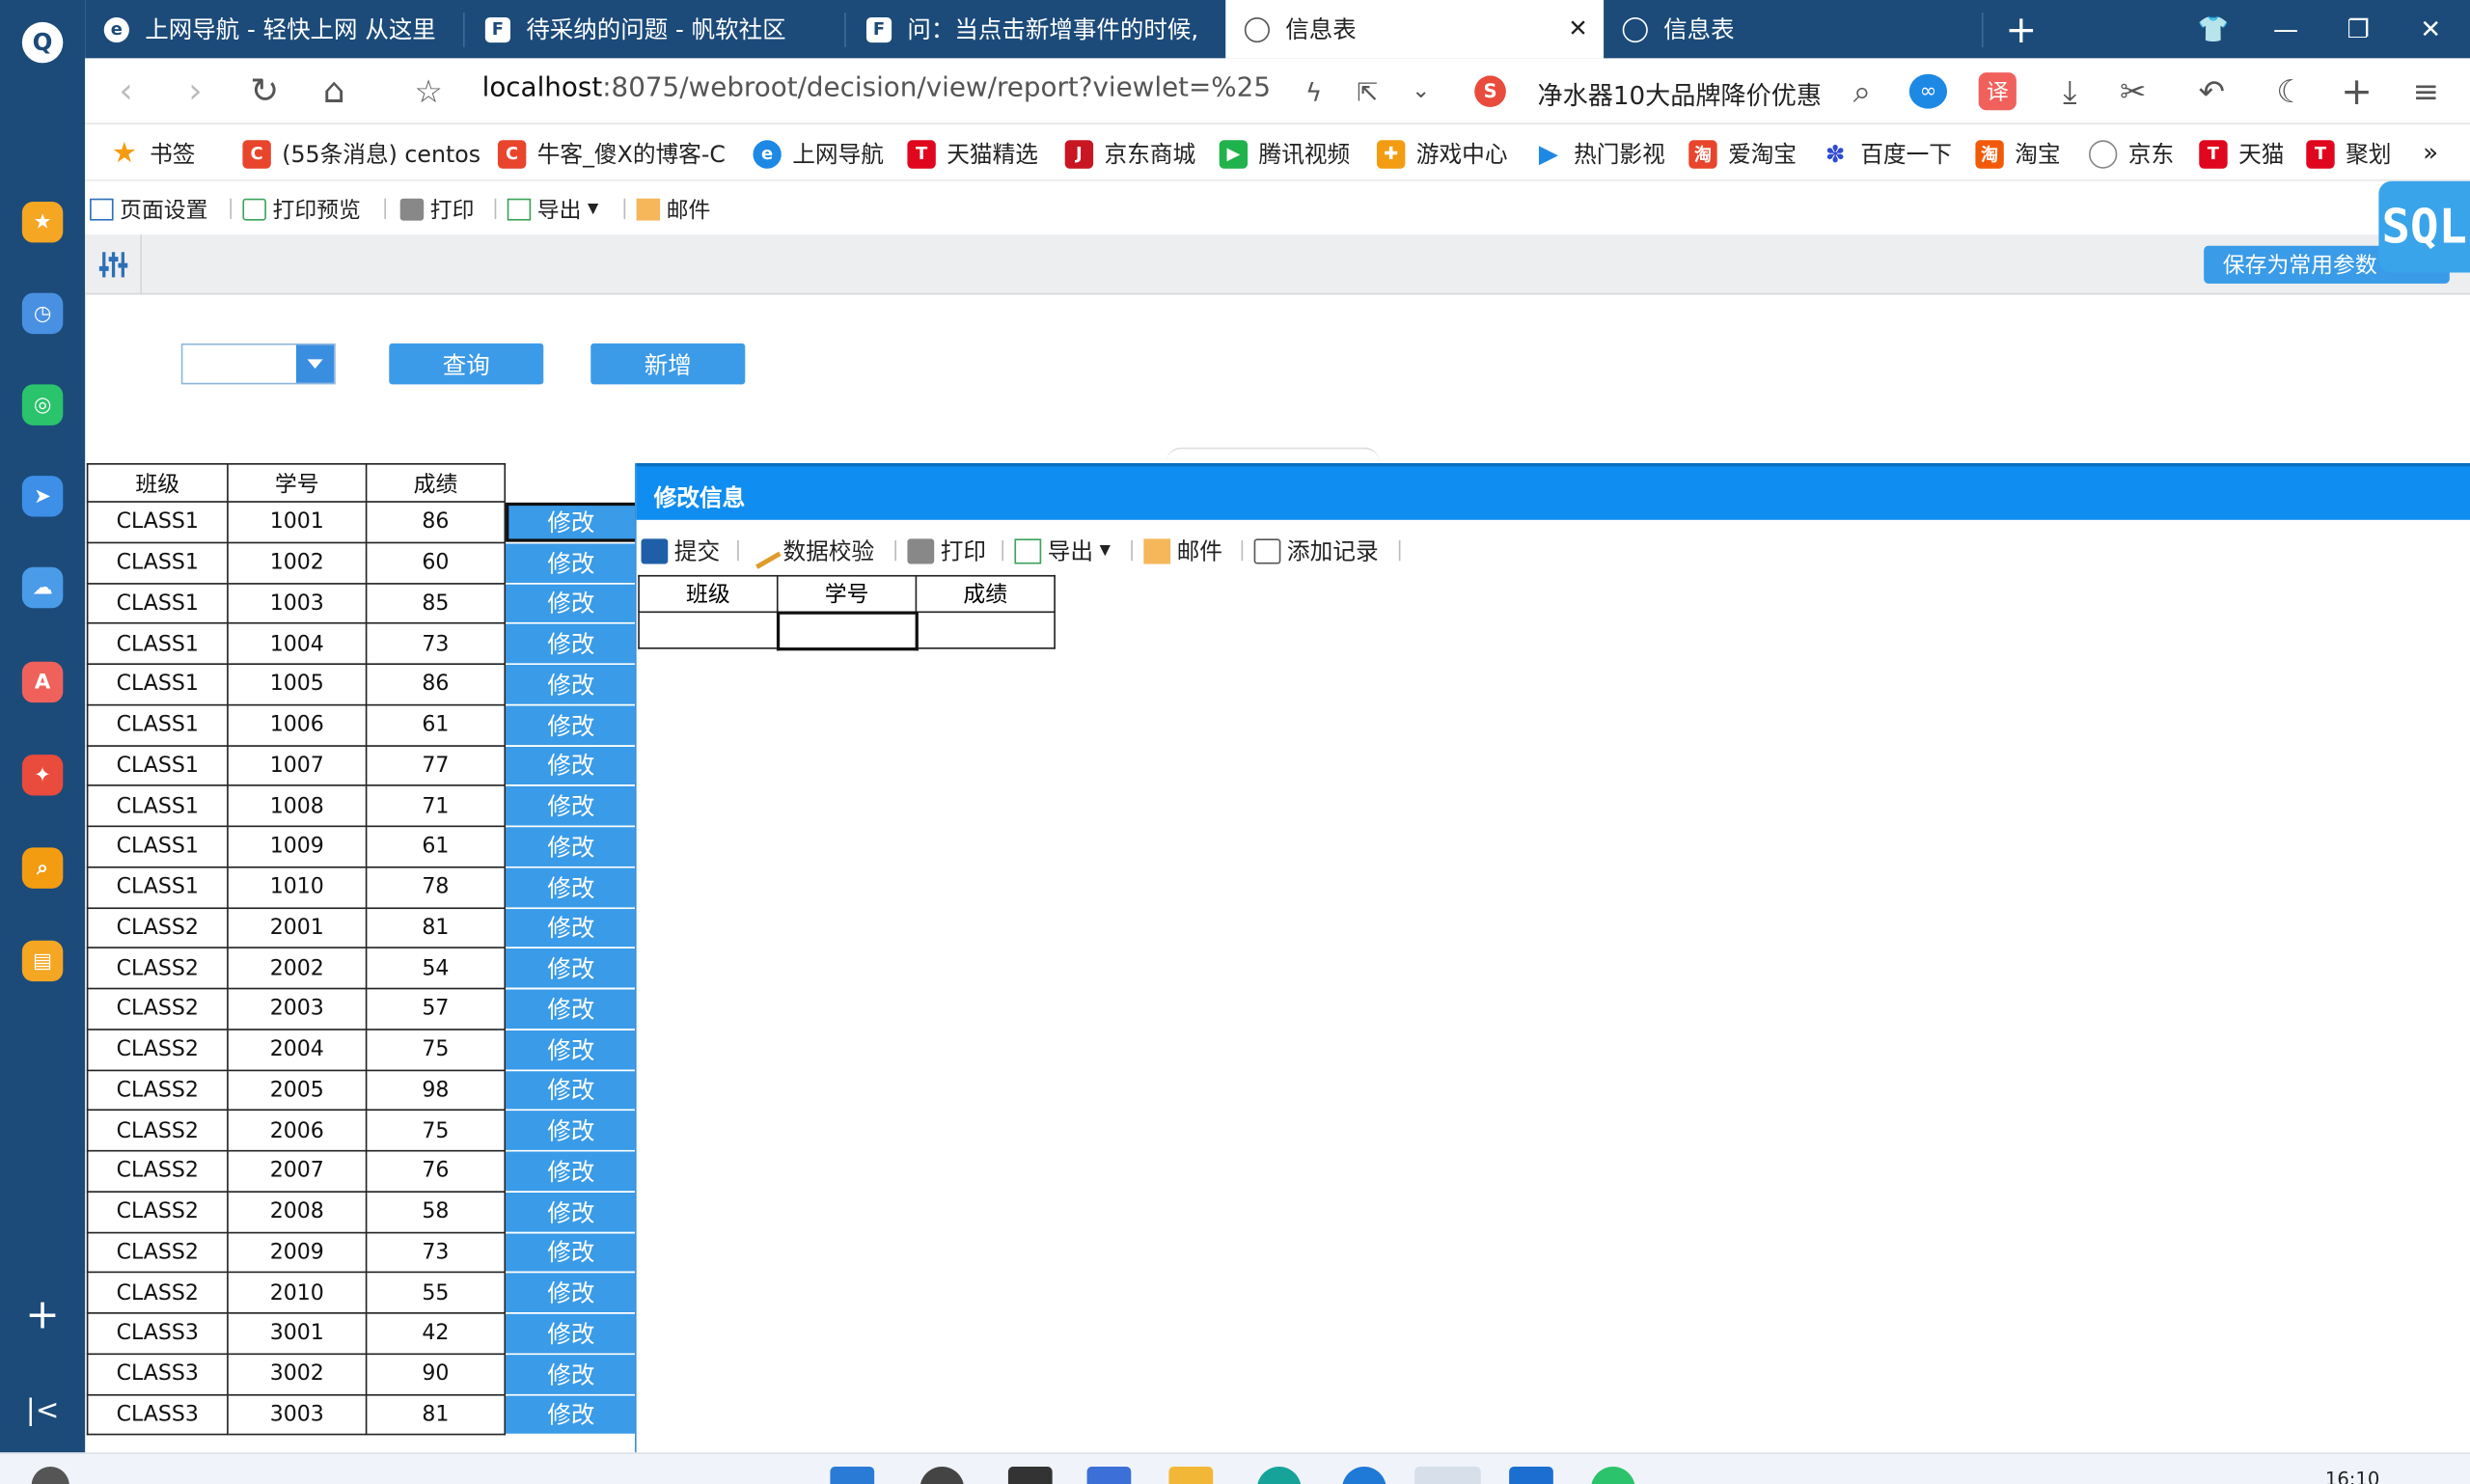  I want to click on dialog-mail-button: 邮件, so click(1182, 550).